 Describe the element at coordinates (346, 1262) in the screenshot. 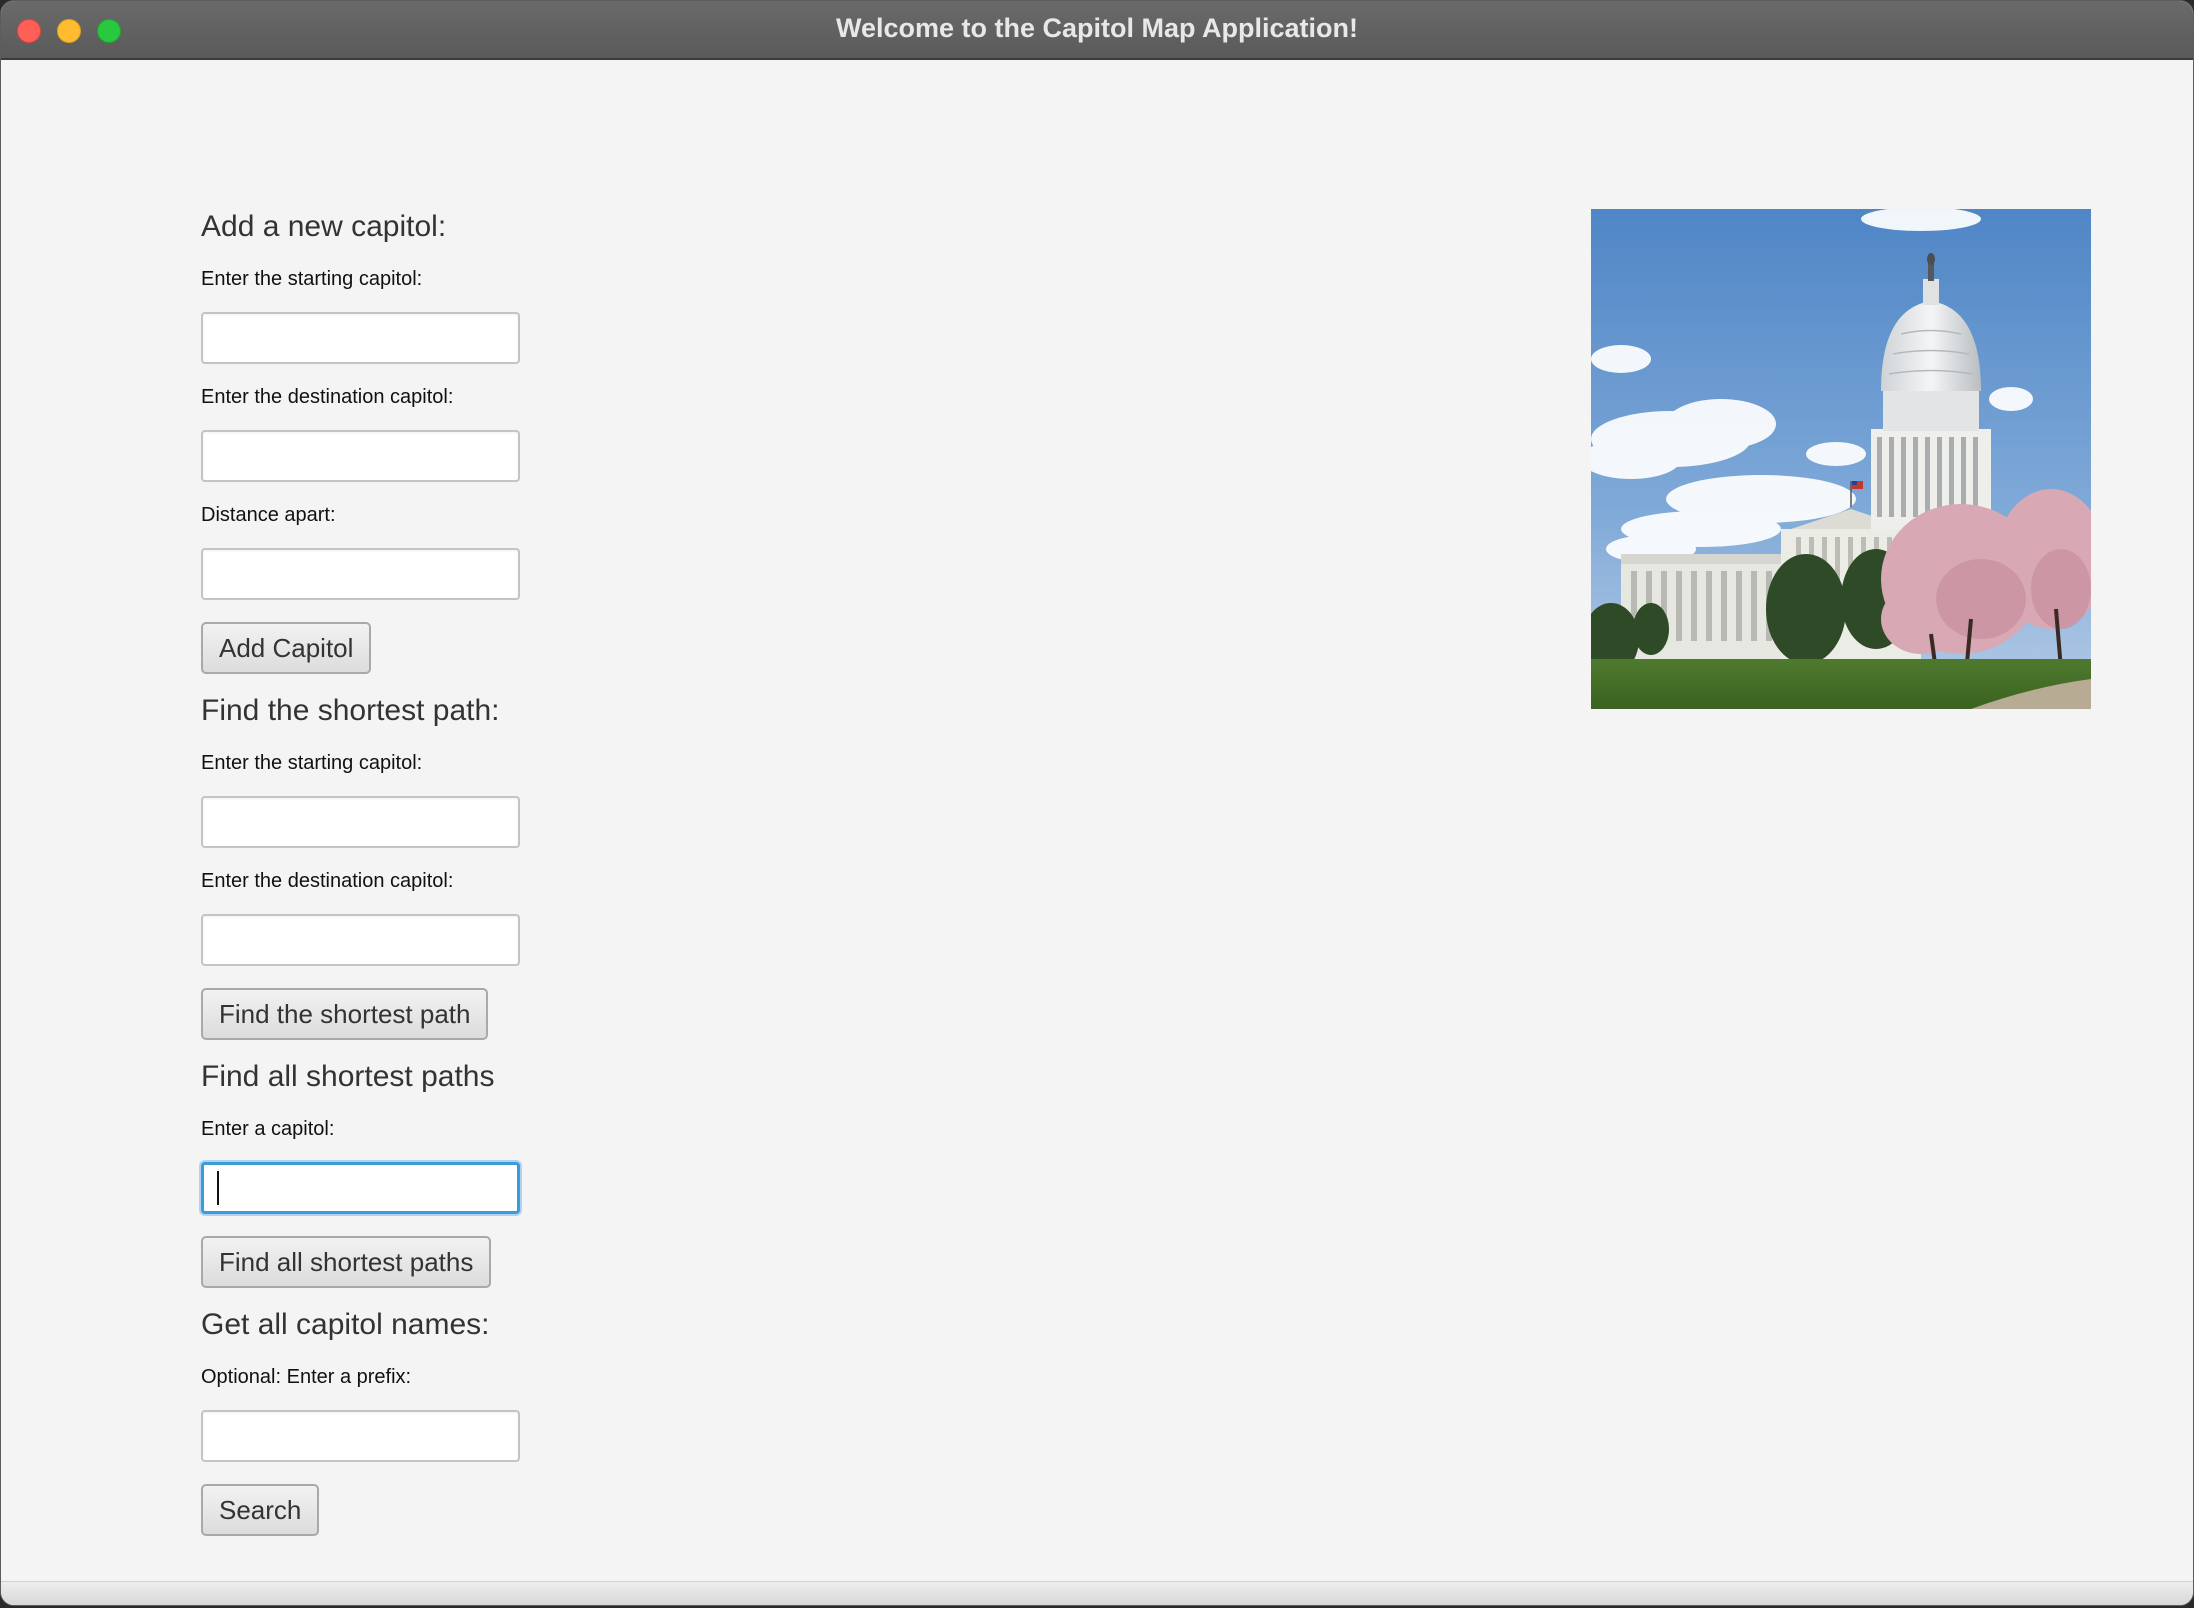

I see `find-all-shortest-paths-button: Find all shortest paths` at that location.